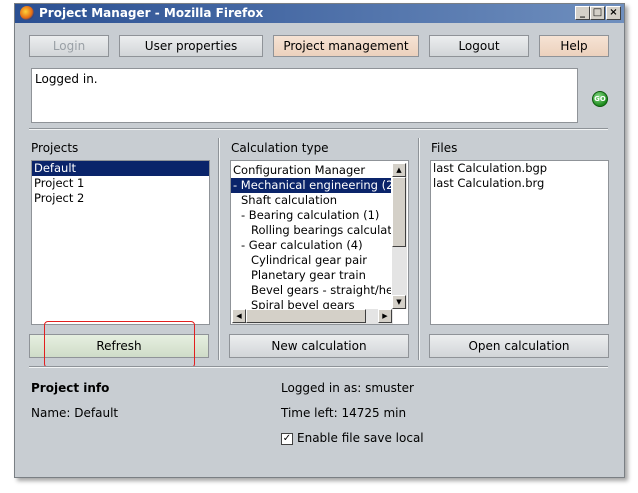 This screenshot has height=493, width=638. Describe the element at coordinates (311, 245) in the screenshot. I see `list-item: - Gear calculation (4)` at that location.